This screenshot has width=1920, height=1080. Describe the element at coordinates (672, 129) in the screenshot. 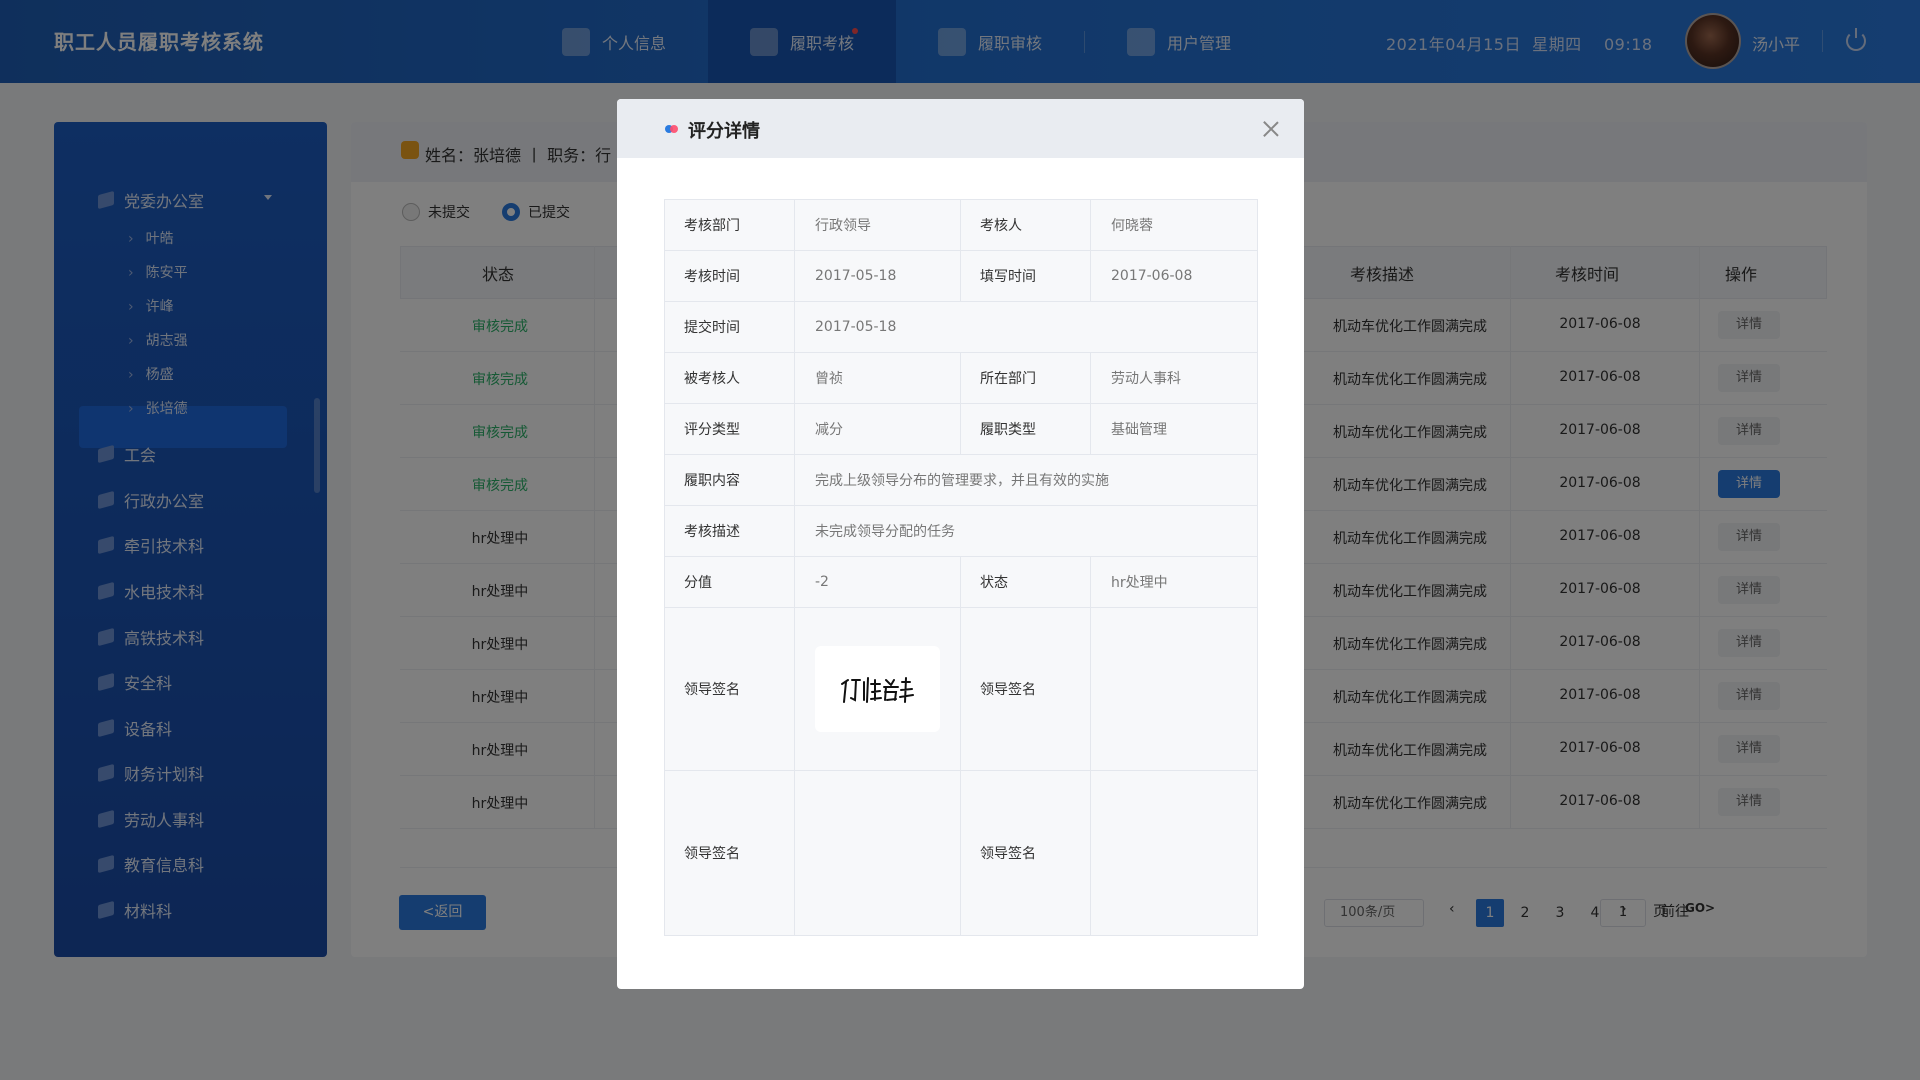

I see `brand-dots-icon` at that location.